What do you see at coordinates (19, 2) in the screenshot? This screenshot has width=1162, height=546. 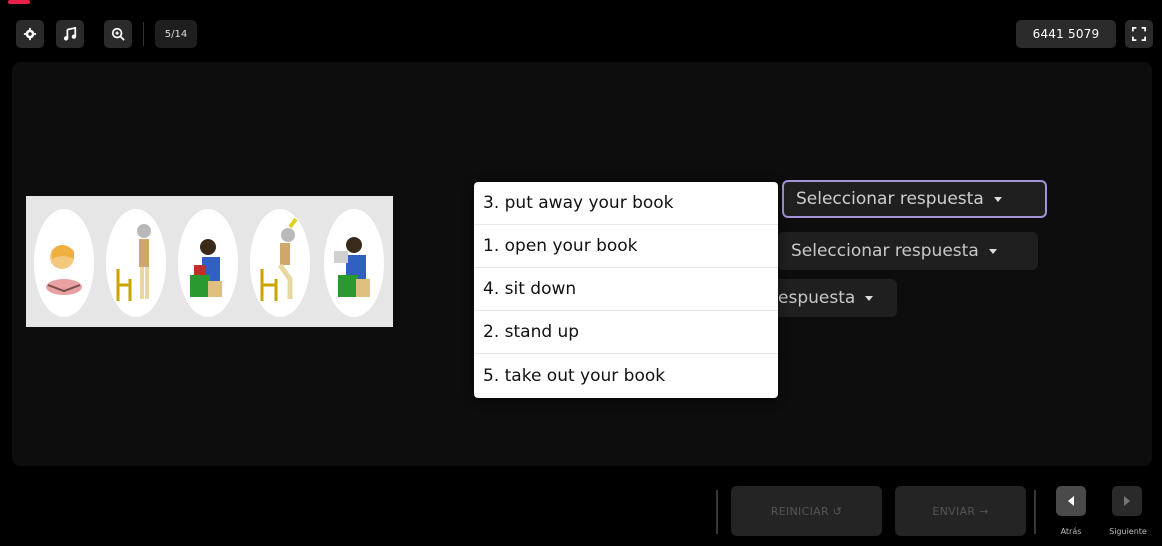 I see `progress-fill` at bounding box center [19, 2].